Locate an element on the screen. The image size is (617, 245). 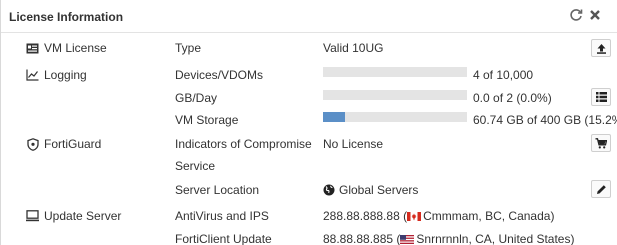
shield-icon is located at coordinates (32, 144).